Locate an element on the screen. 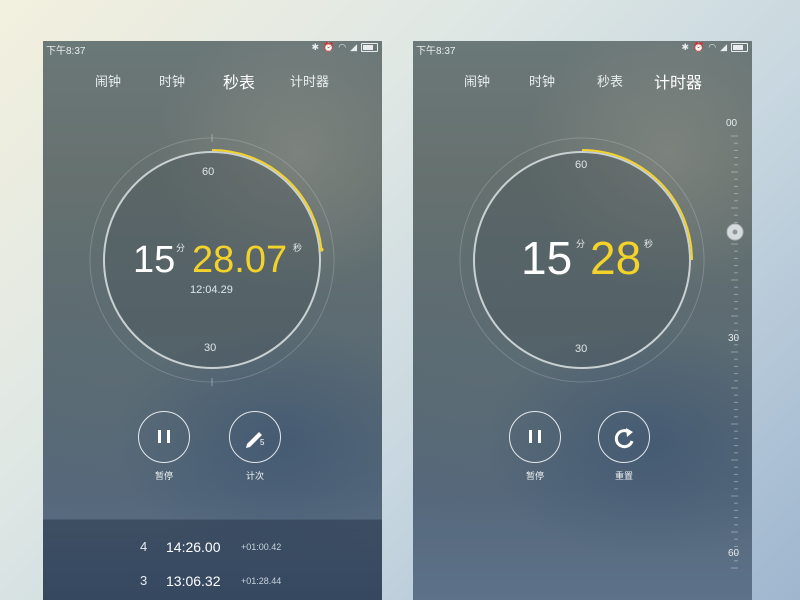  lap-row: 4 14:26.00 +01:00.42 is located at coordinates (212, 554).